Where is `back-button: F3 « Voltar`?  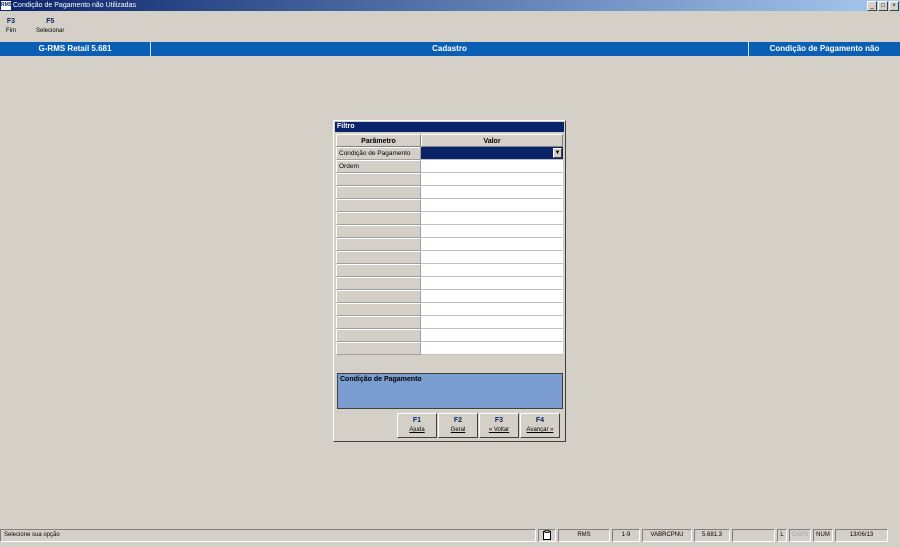
back-button: F3 « Voltar is located at coordinates (499, 425).